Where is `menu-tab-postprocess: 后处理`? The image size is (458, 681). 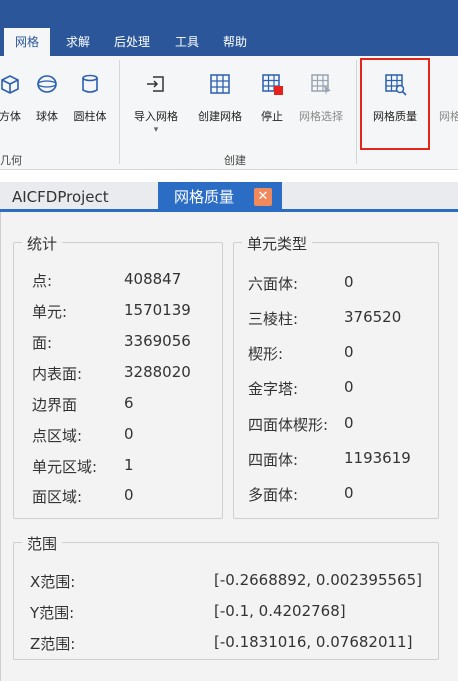 menu-tab-postprocess: 后处理 is located at coordinates (132, 44).